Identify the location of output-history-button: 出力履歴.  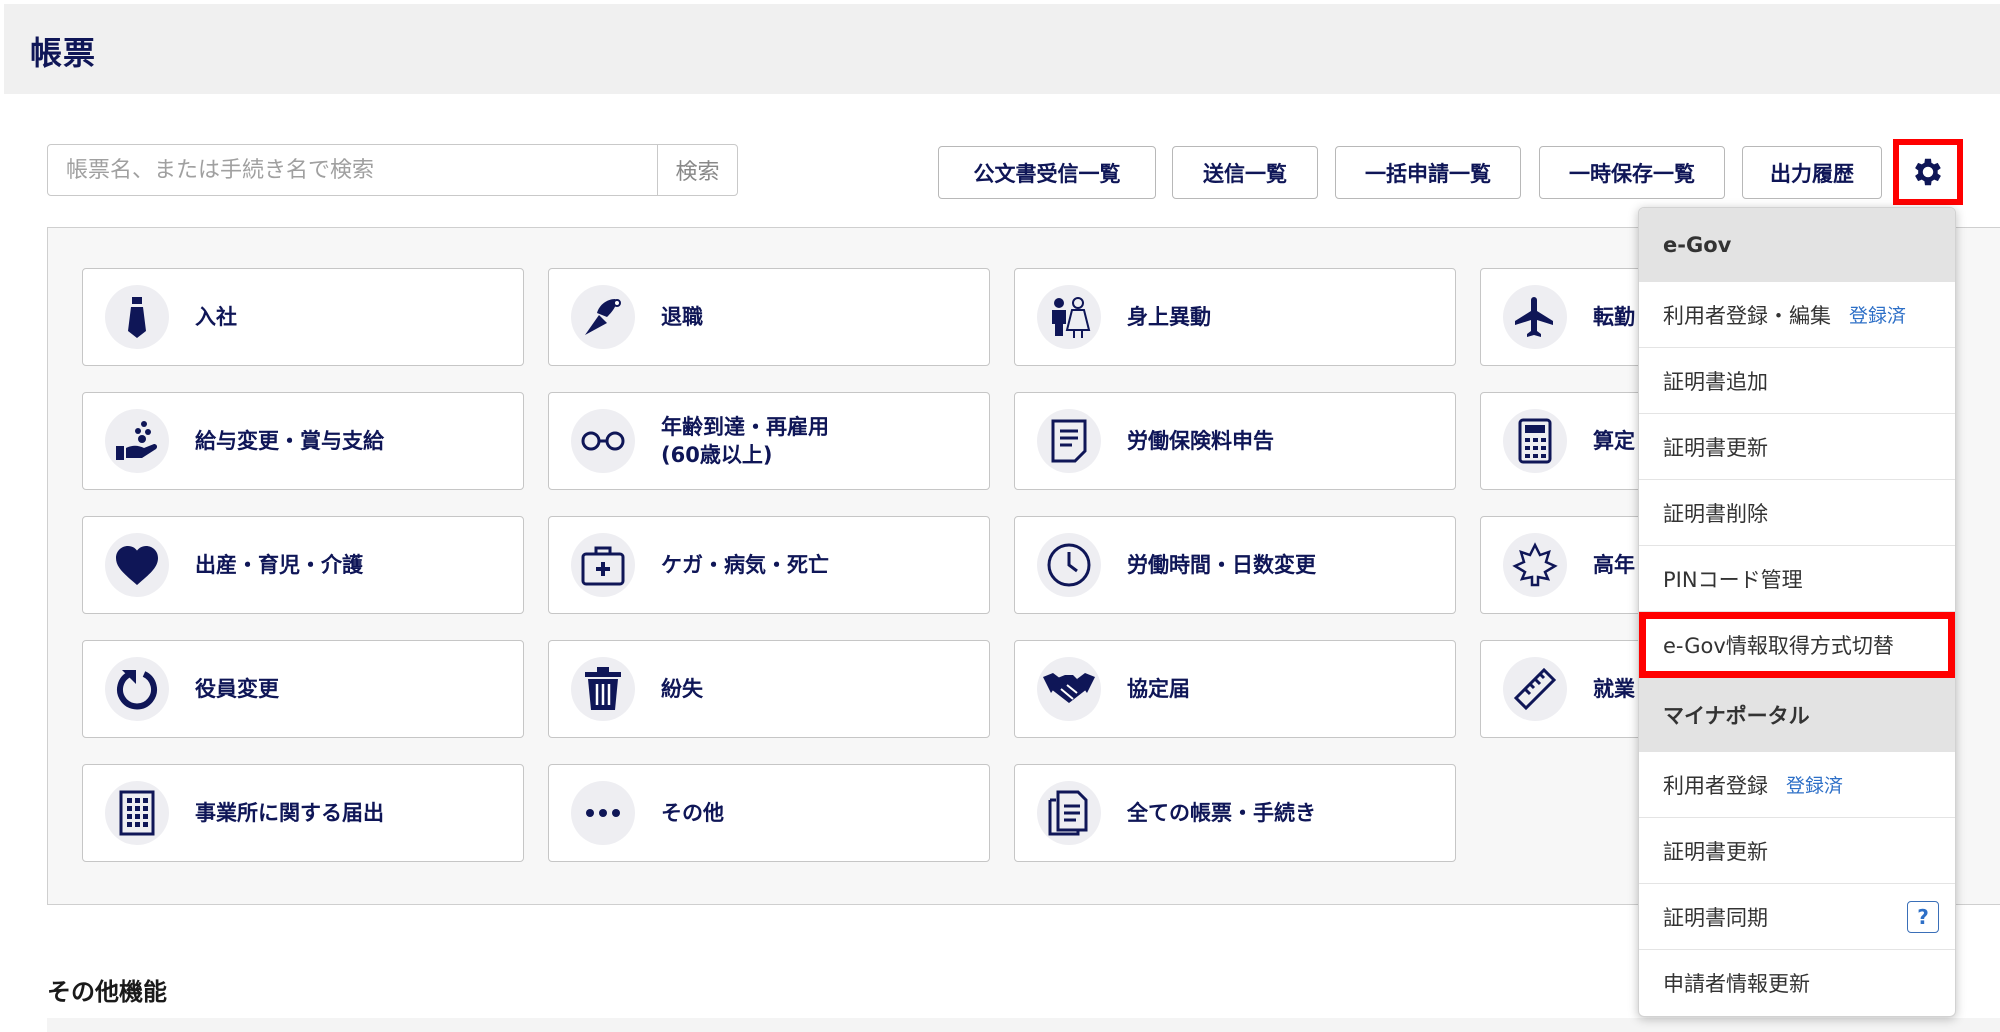
(1812, 172).